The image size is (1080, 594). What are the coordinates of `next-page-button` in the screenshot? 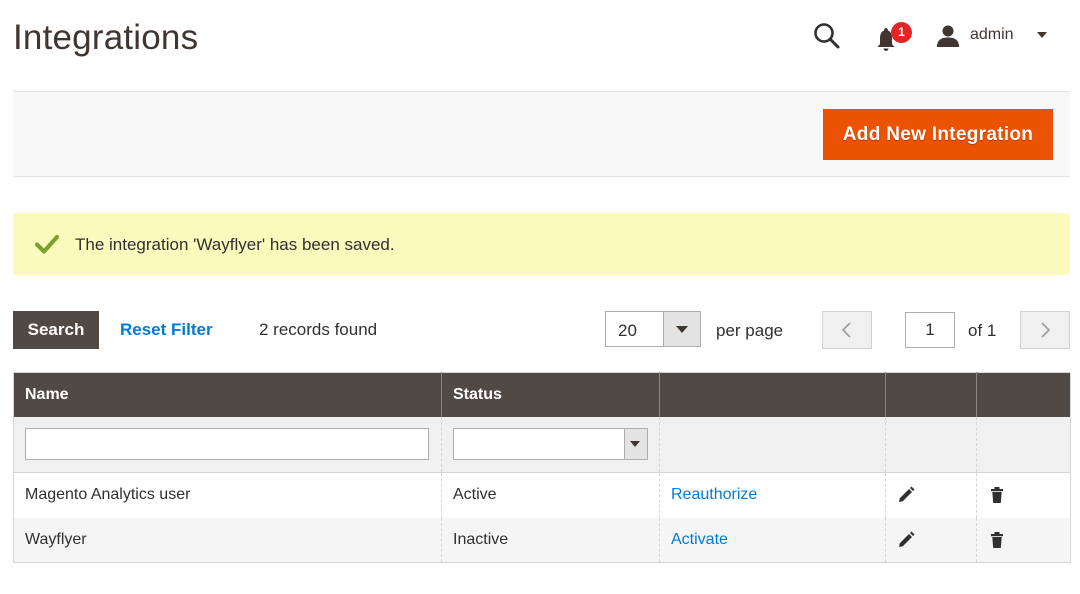 It's located at (1045, 330).